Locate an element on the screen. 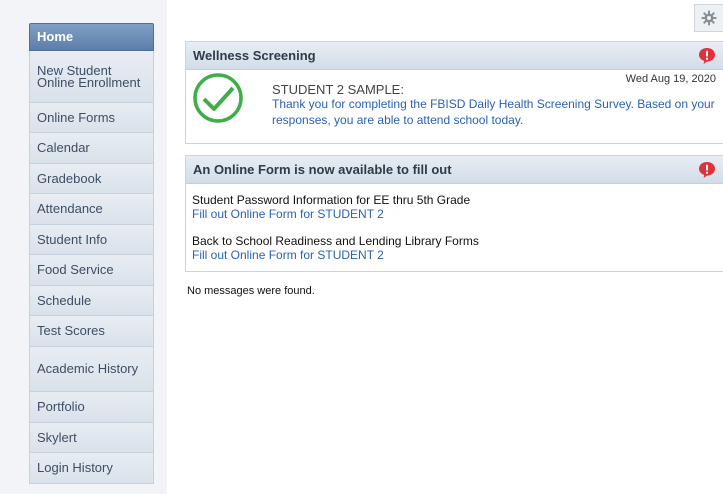 This screenshot has width=723, height=494. no-messages-text: No messages were found. is located at coordinates (251, 291).